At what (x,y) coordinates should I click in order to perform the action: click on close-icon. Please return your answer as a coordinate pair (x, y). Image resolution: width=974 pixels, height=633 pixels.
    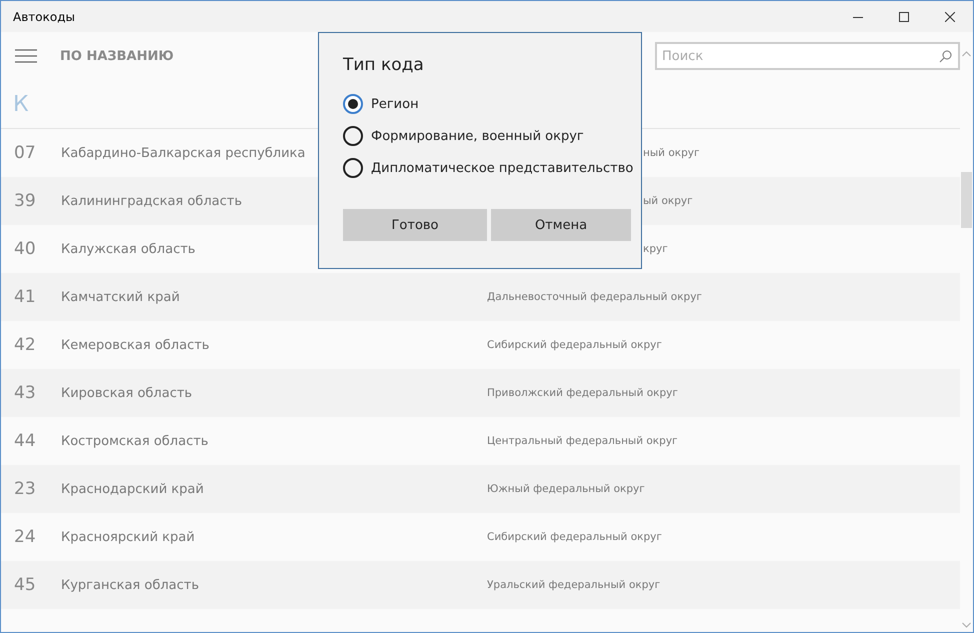
    Looking at the image, I should click on (950, 17).